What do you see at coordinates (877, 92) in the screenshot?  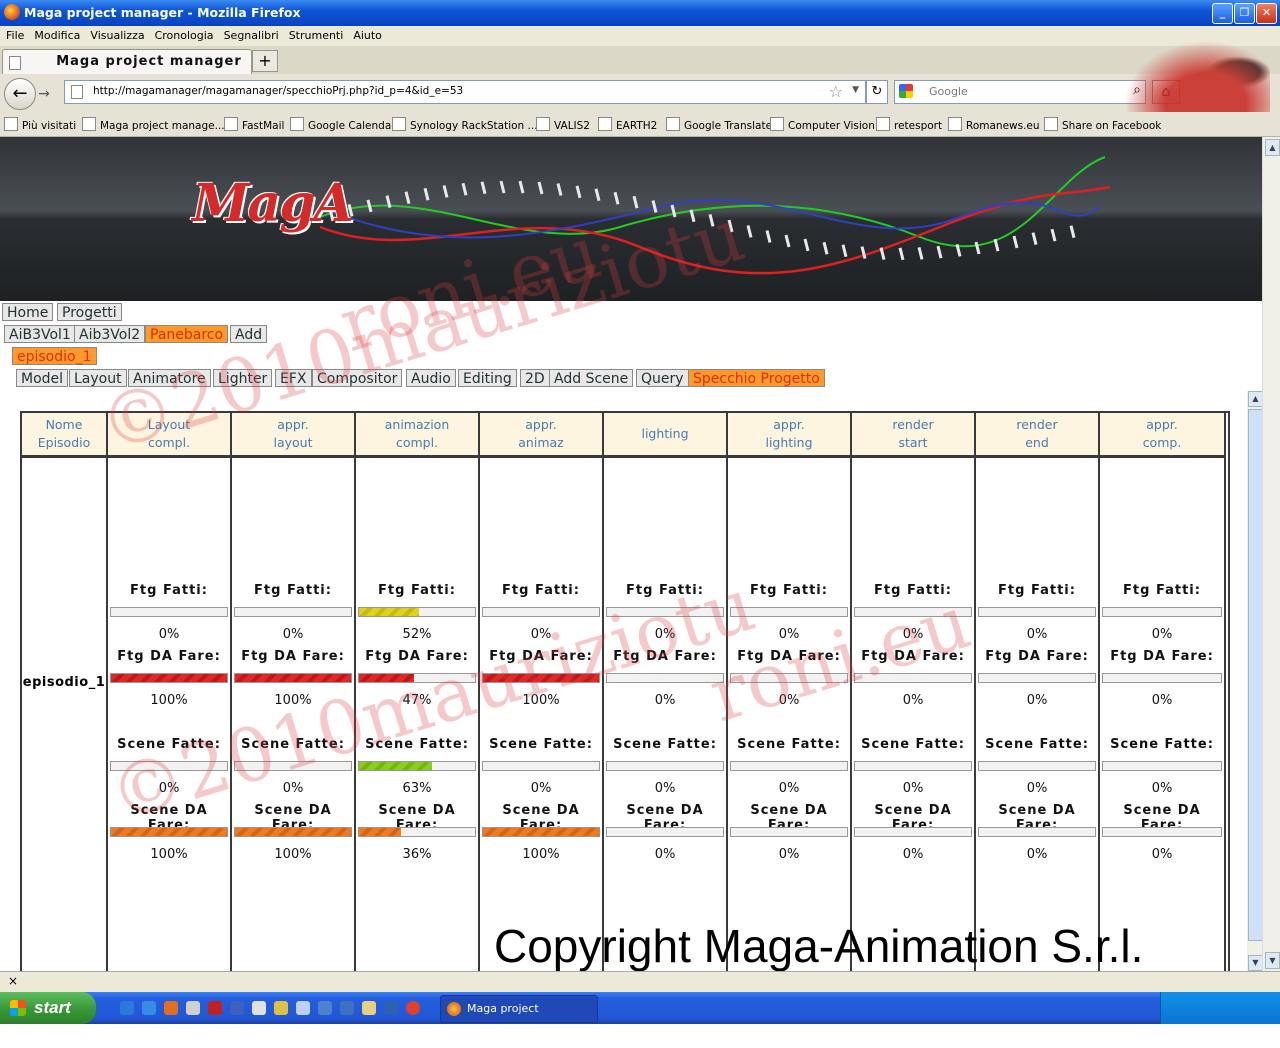 I see `reload-button: ↻` at bounding box center [877, 92].